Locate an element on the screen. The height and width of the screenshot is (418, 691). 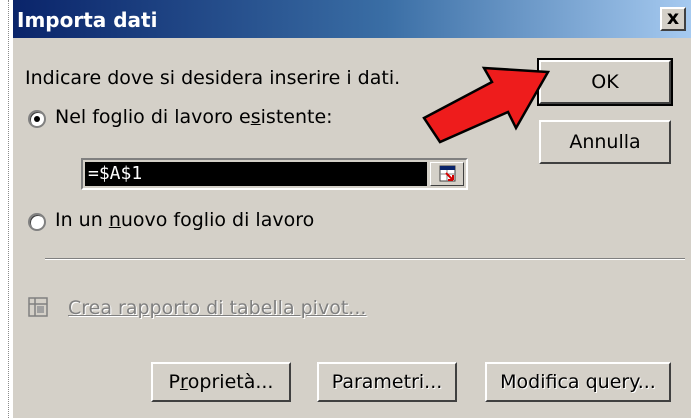
dialog-title: Importa dati is located at coordinates (87, 20).